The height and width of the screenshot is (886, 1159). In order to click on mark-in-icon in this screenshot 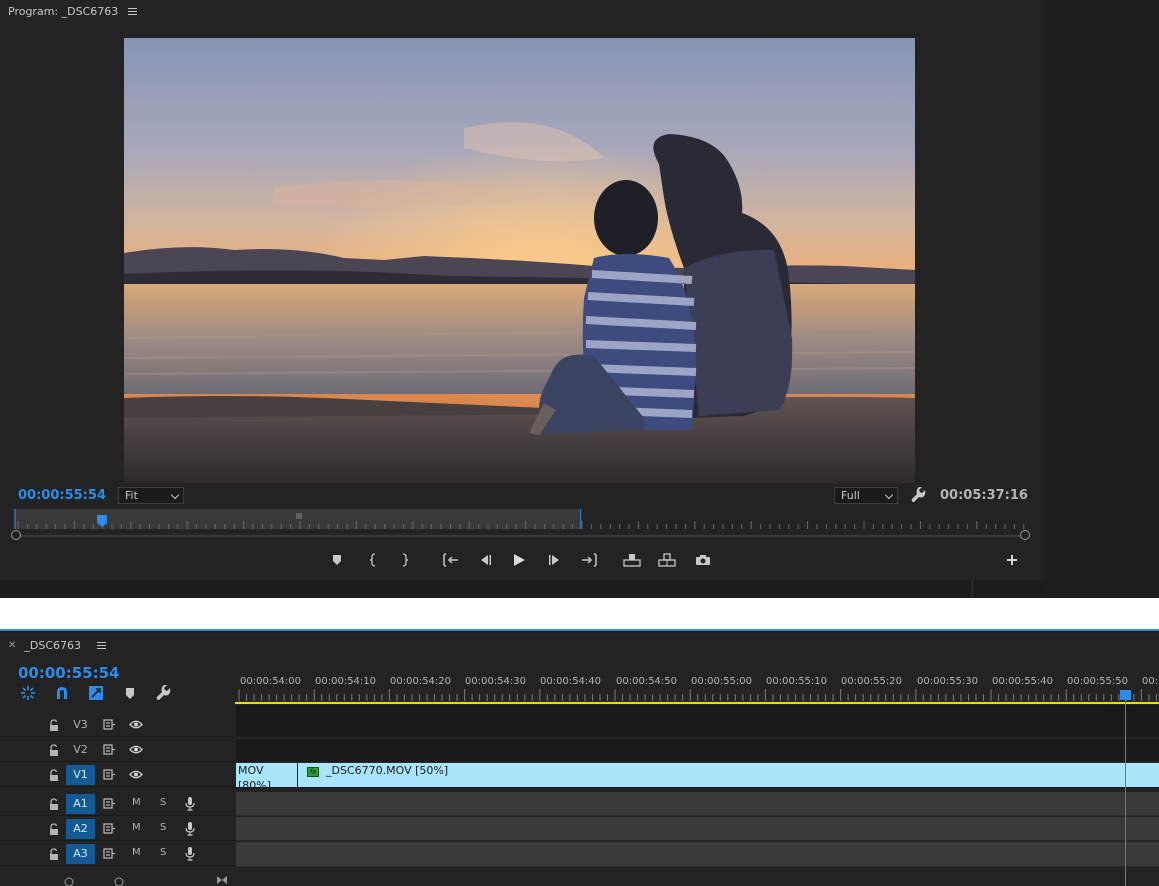, I will do `click(372, 560)`.